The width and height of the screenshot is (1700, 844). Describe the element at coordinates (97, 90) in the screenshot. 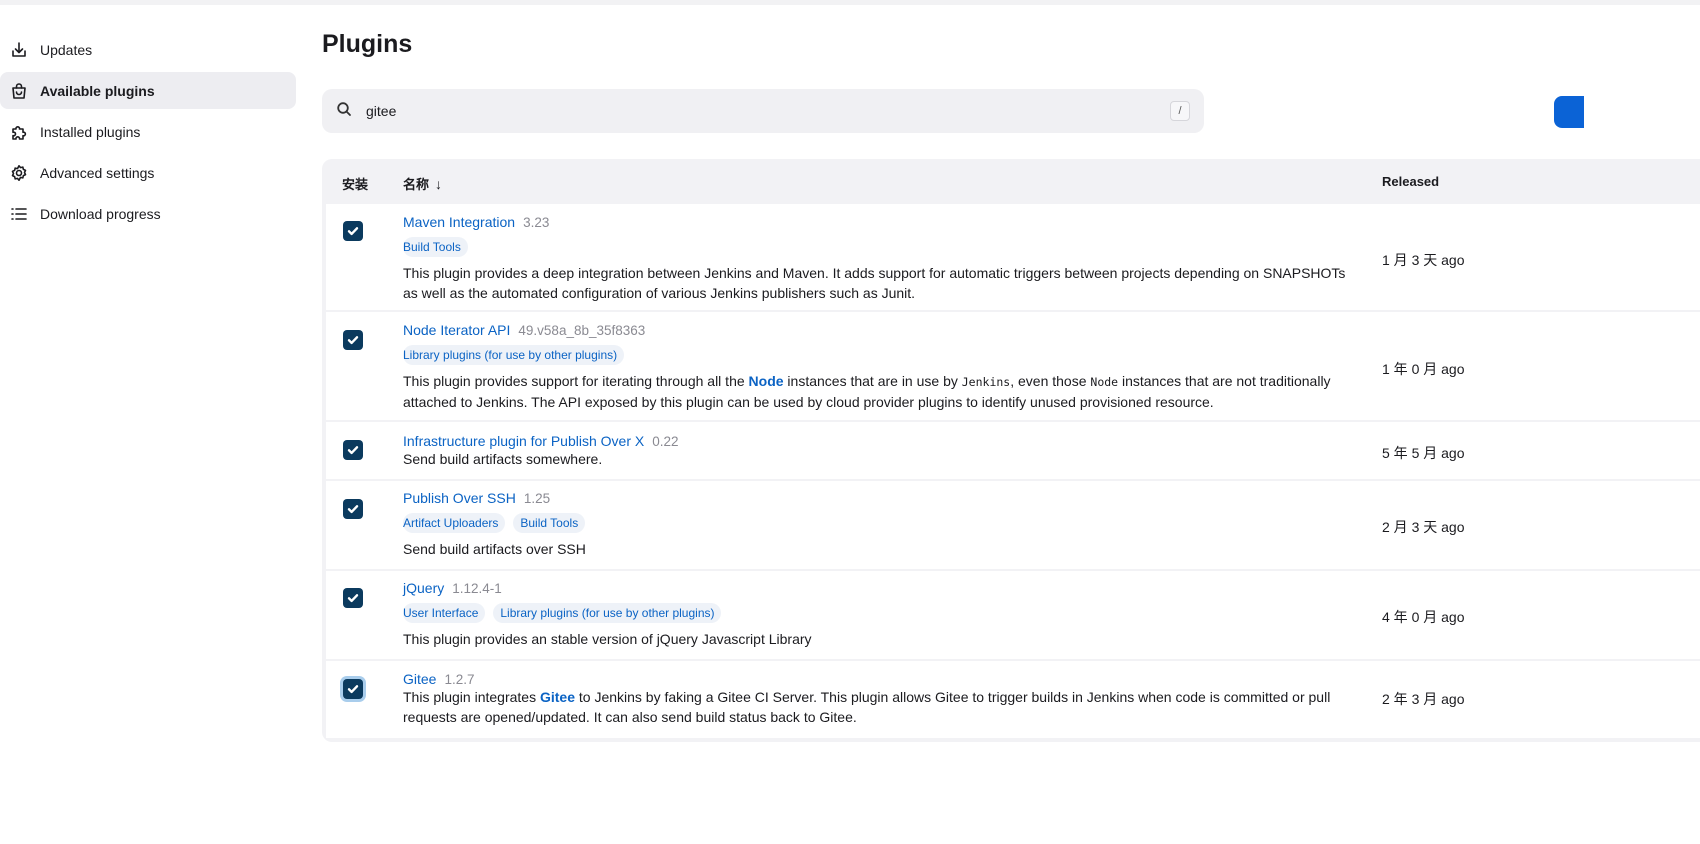

I see `sidebar-item-label: Available plugins` at that location.